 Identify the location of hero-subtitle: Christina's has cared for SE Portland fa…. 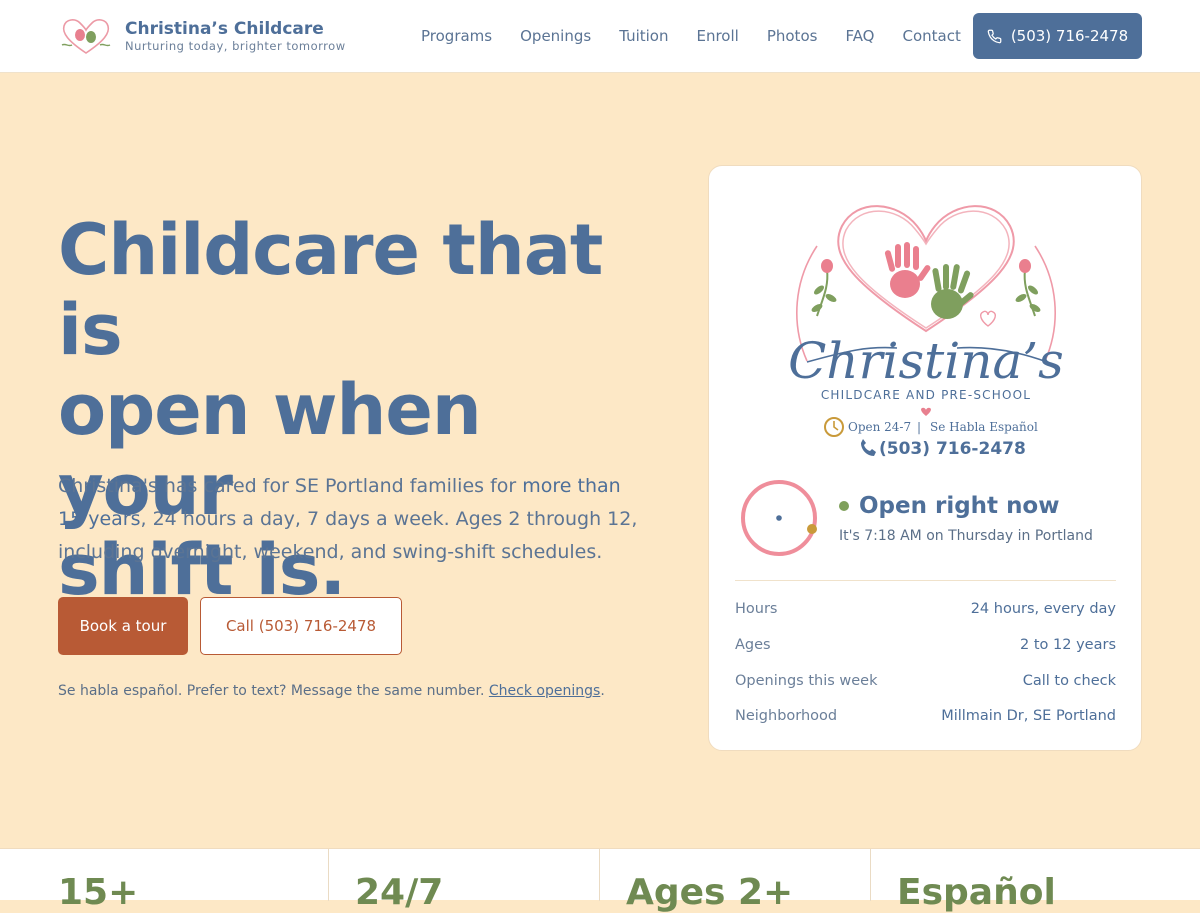
(348, 519).